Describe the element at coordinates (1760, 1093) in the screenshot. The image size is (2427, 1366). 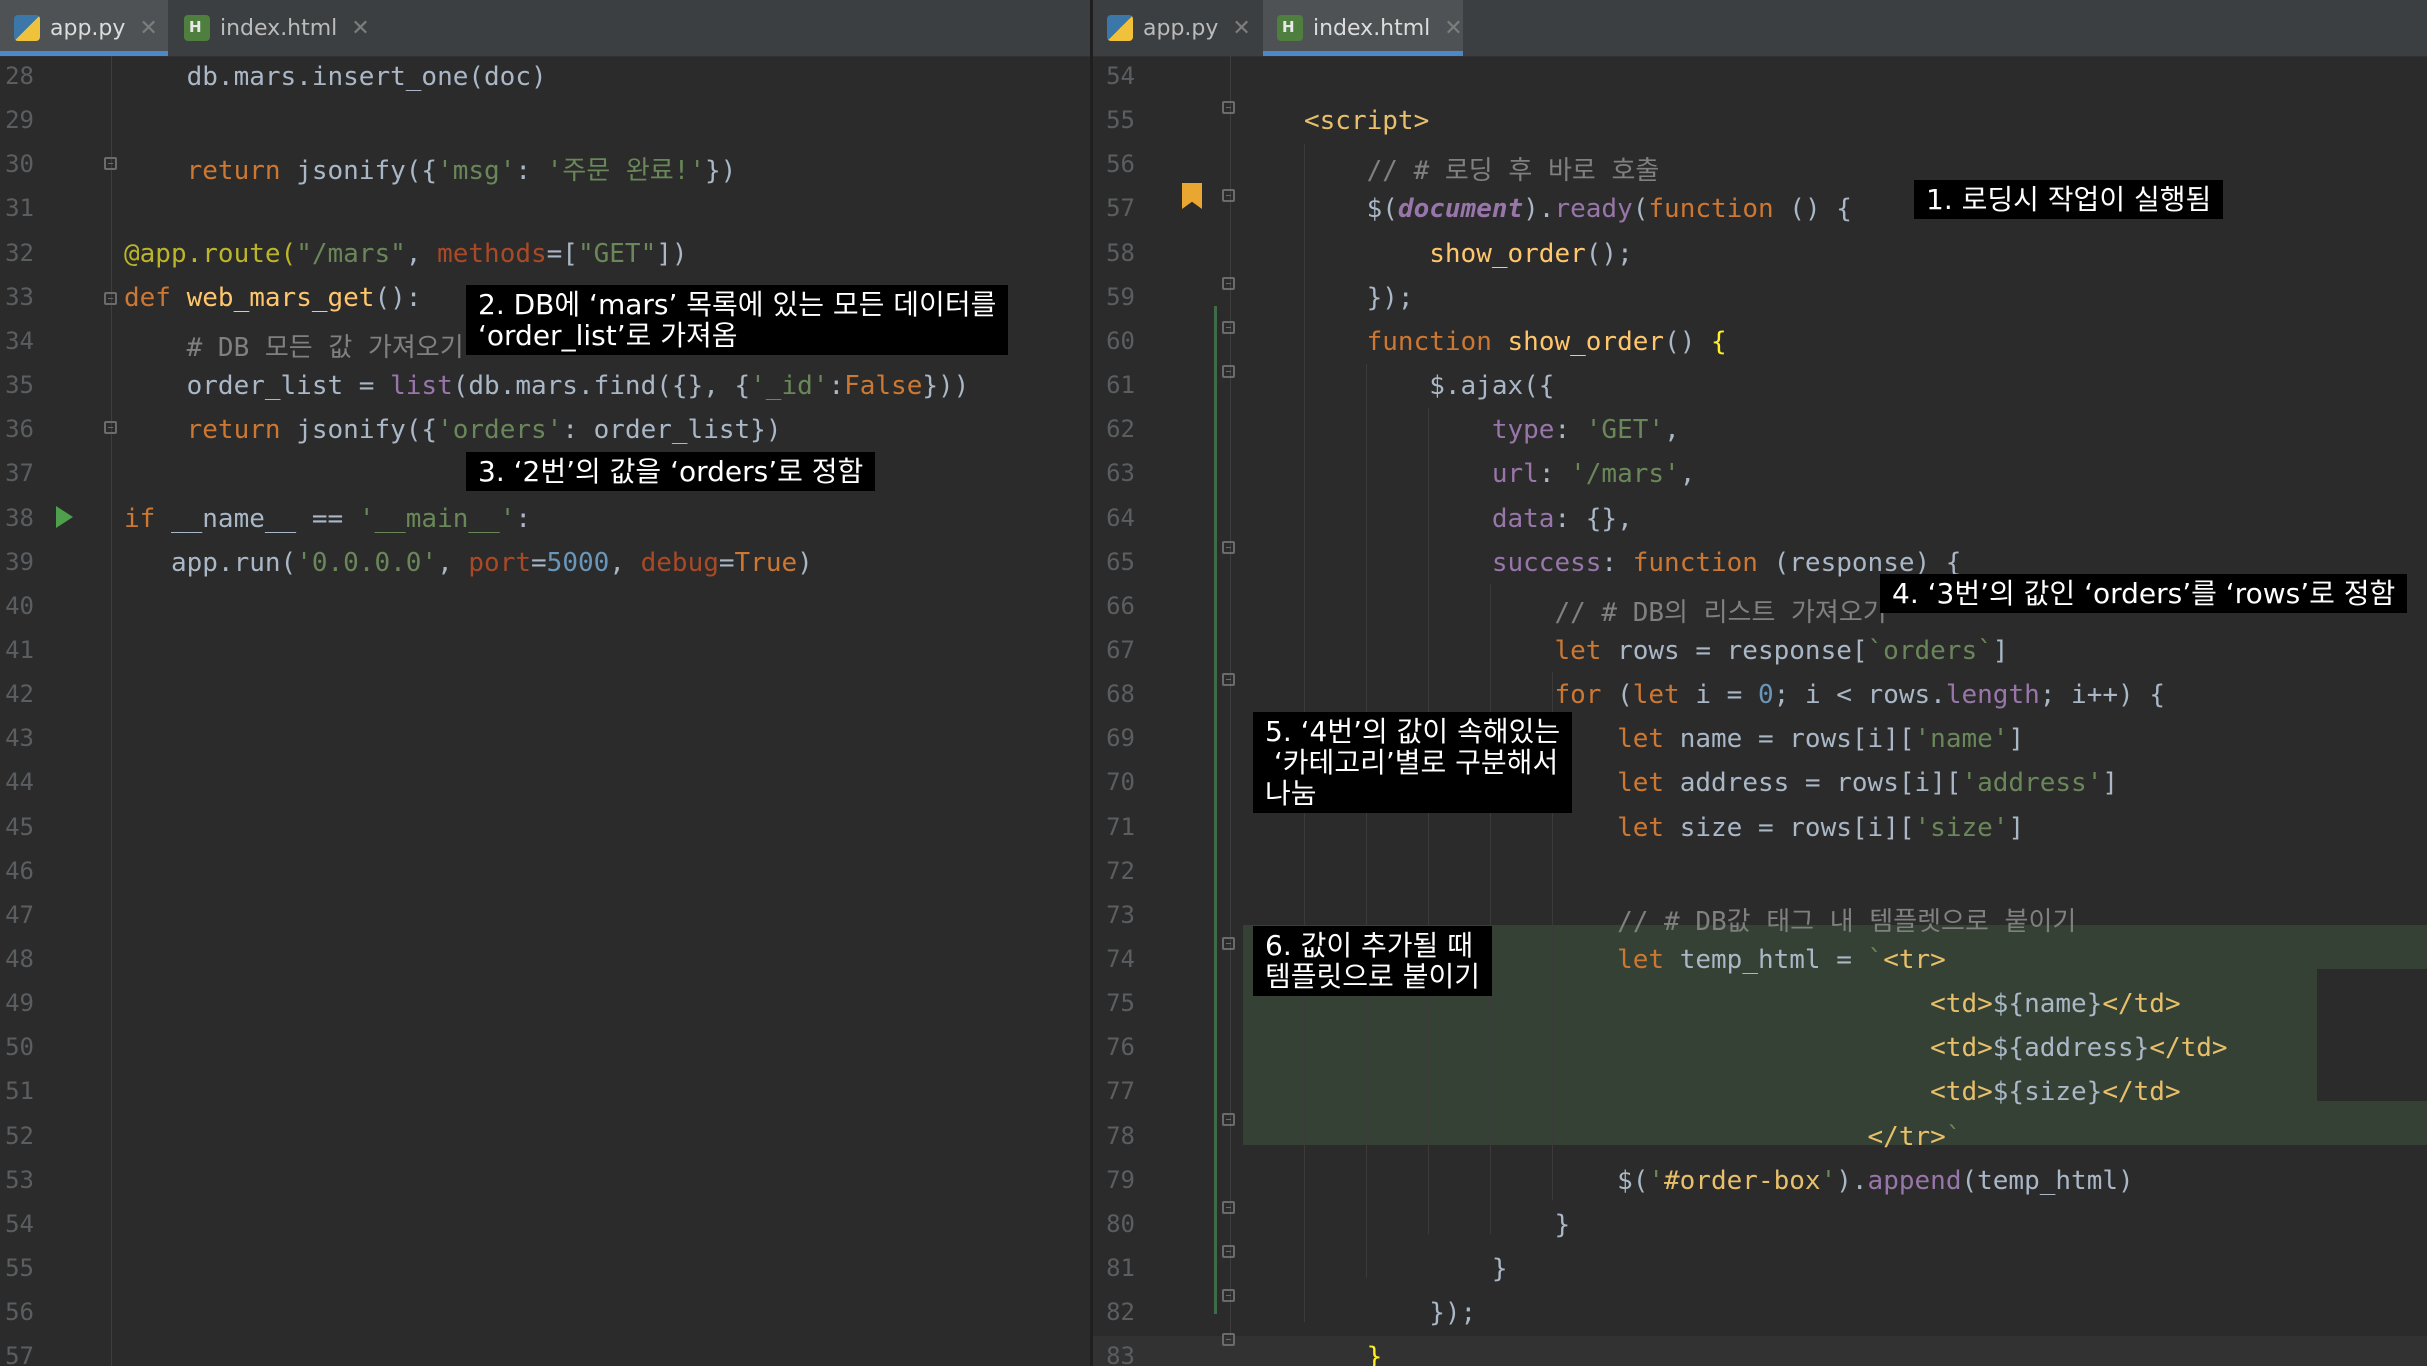
I see `code-line: 77 <td>${size}</td>` at that location.